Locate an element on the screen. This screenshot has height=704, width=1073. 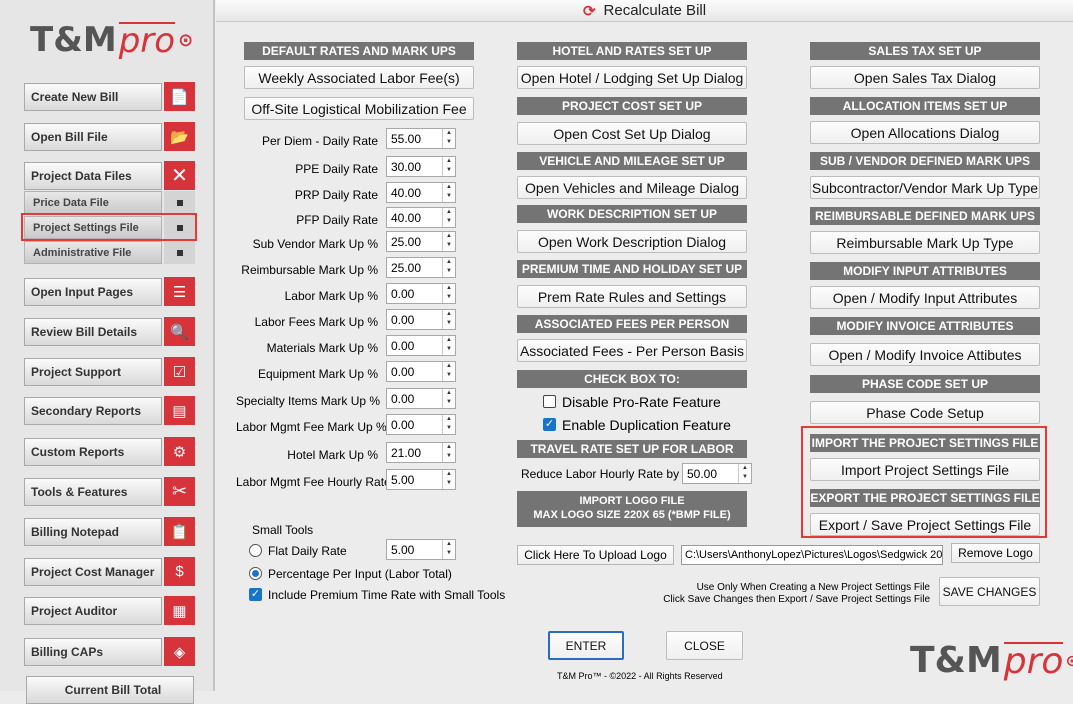
right-section-button: Open Sales Tax Dialog is located at coordinates (925, 77).